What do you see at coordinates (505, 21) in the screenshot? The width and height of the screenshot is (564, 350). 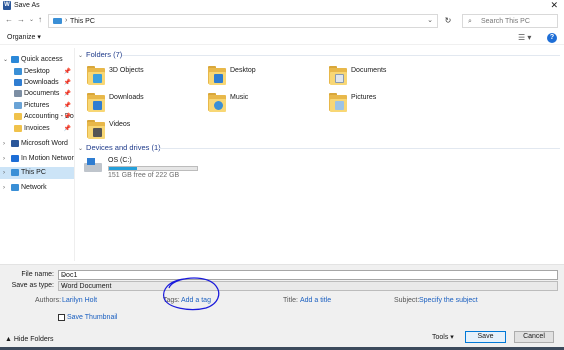 I see `search-placeholder: Search This PC` at bounding box center [505, 21].